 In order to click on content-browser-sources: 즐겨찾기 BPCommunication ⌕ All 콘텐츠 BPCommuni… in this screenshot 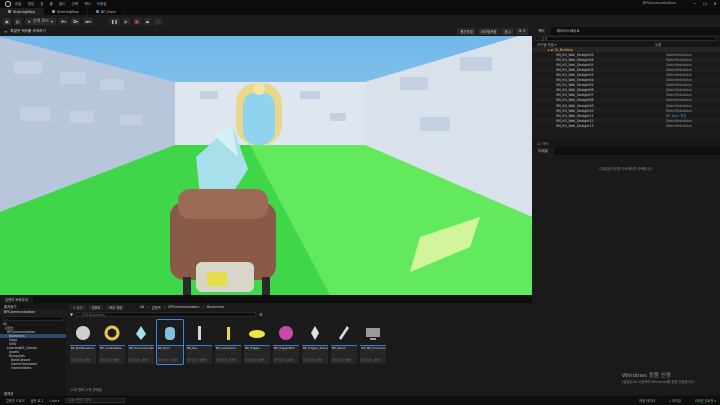, I will do `click(33, 349)`.